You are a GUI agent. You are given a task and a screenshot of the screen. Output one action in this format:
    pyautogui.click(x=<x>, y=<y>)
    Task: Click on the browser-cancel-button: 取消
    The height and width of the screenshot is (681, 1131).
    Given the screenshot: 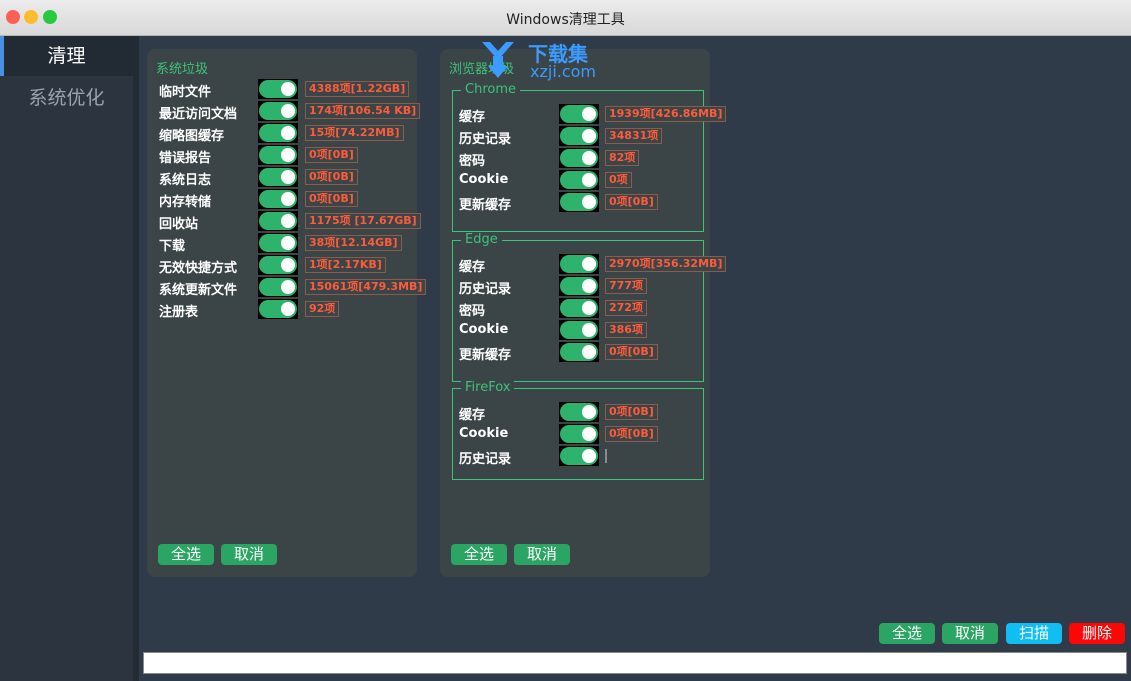 What is the action you would take?
    pyautogui.click(x=542, y=554)
    